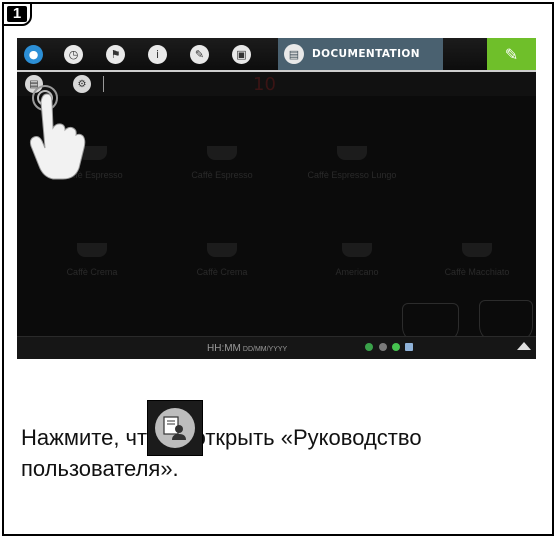  Describe the element at coordinates (352, 175) in the screenshot. I see `drink-label: Caffè Espresso Lungo` at that location.